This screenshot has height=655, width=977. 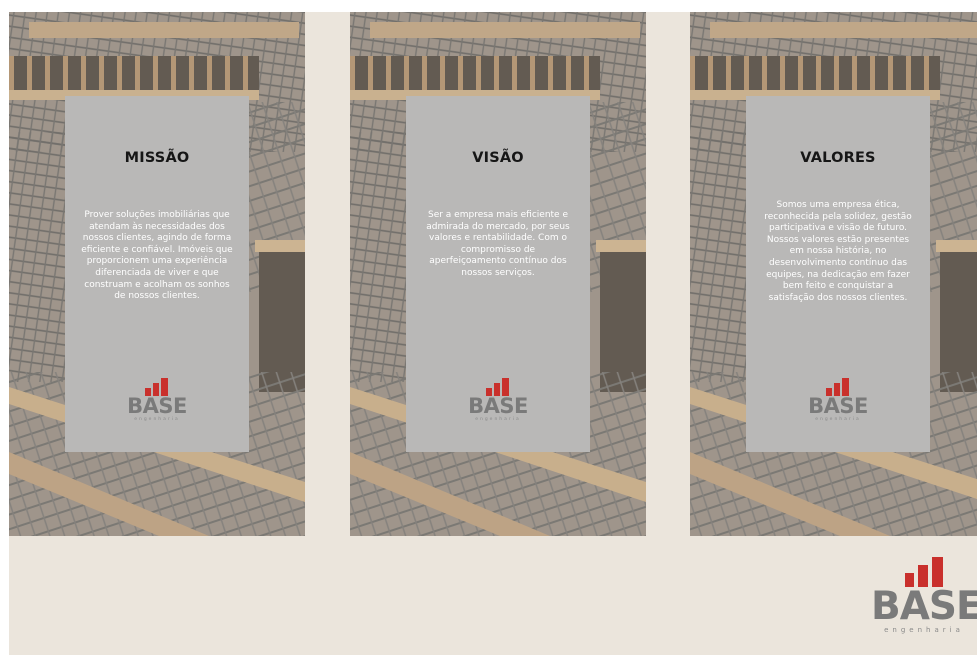 I want to click on logo-bars-icon, so click(x=924, y=572).